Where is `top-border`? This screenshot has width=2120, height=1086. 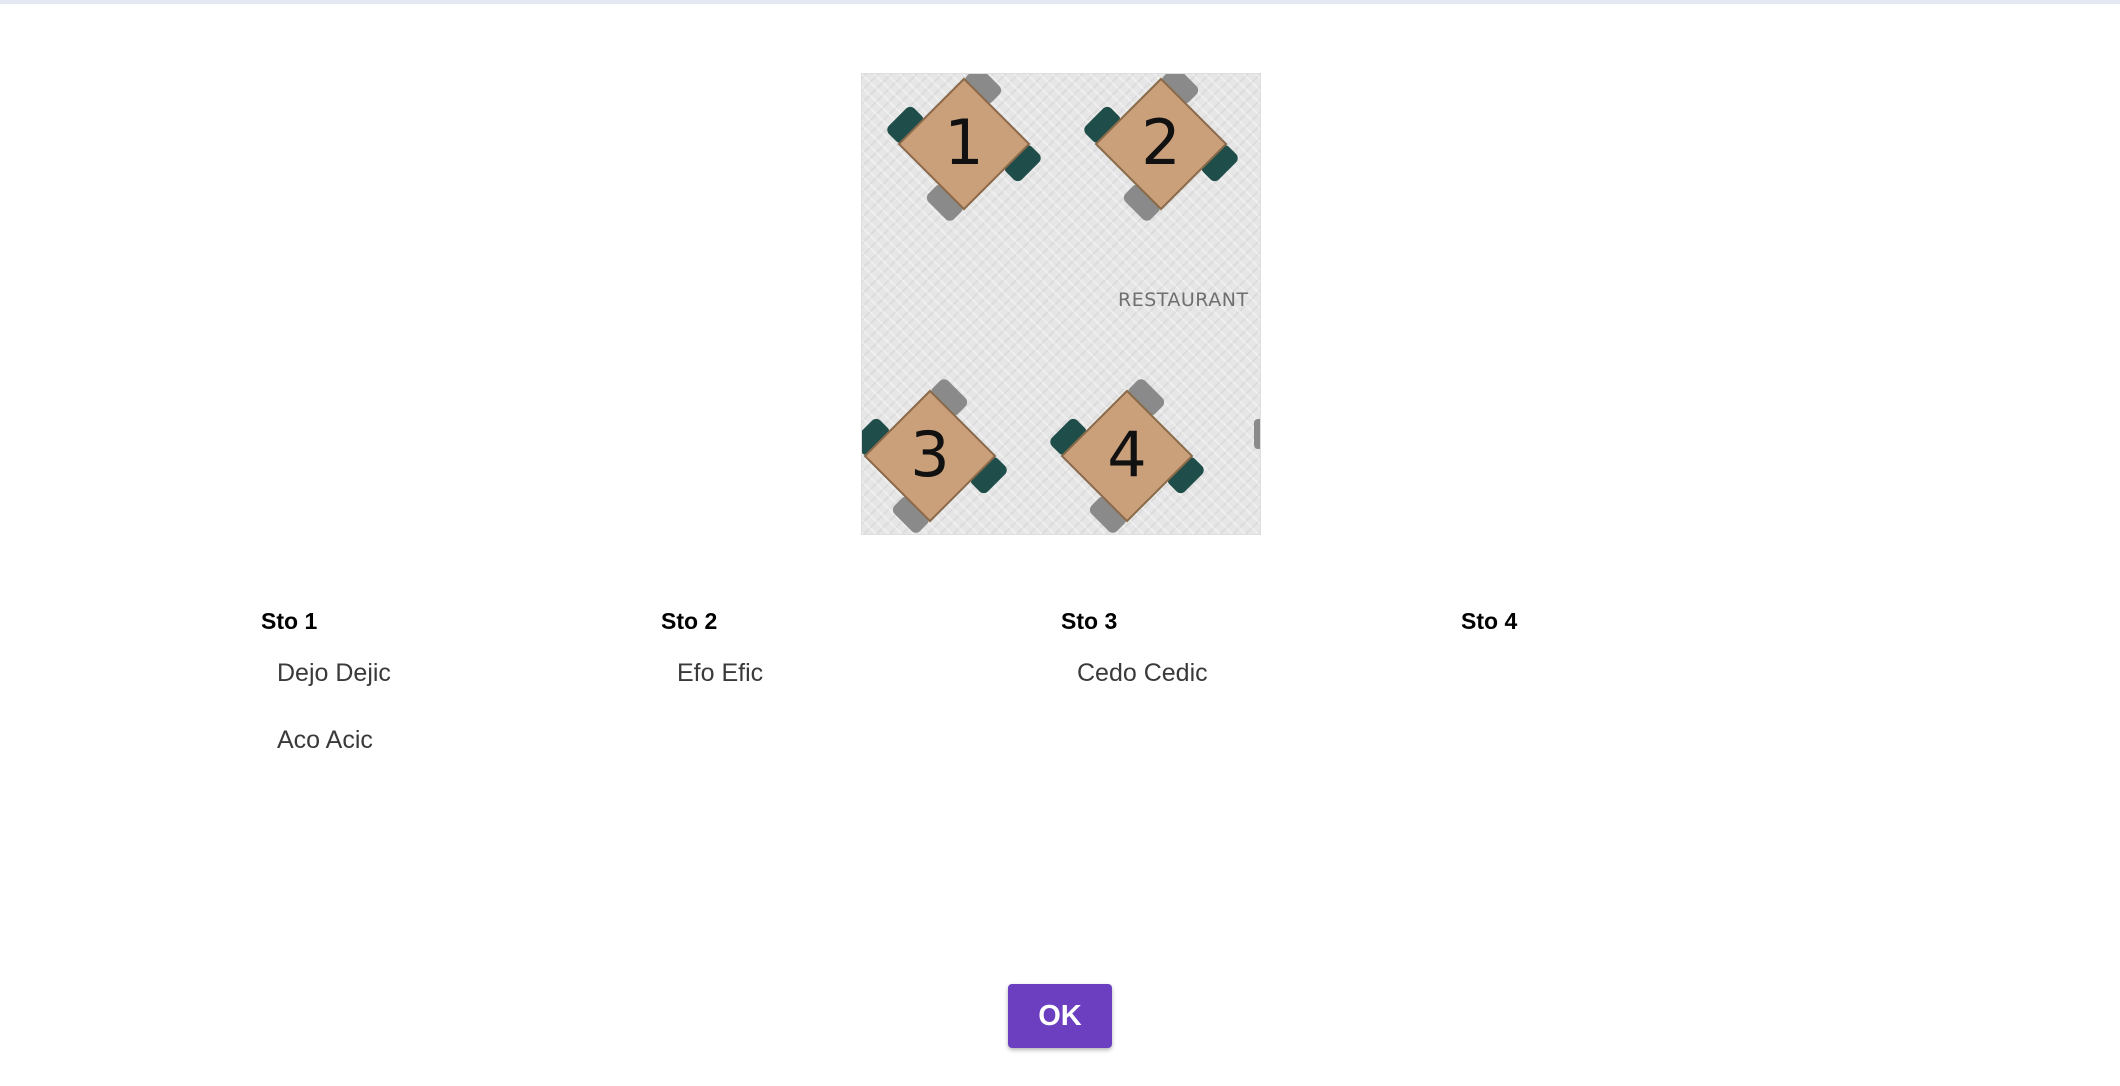
top-border is located at coordinates (1060, 2).